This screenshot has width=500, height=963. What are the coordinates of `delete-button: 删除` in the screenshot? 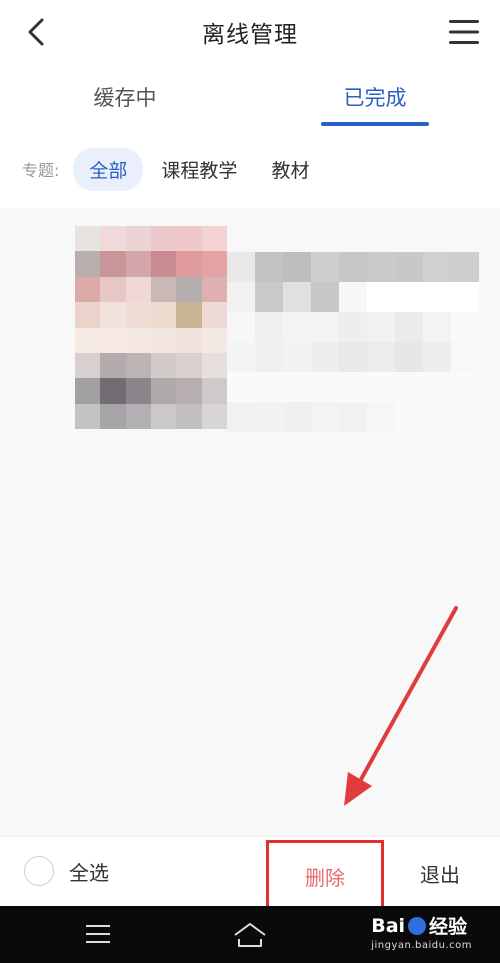 It's located at (325, 876).